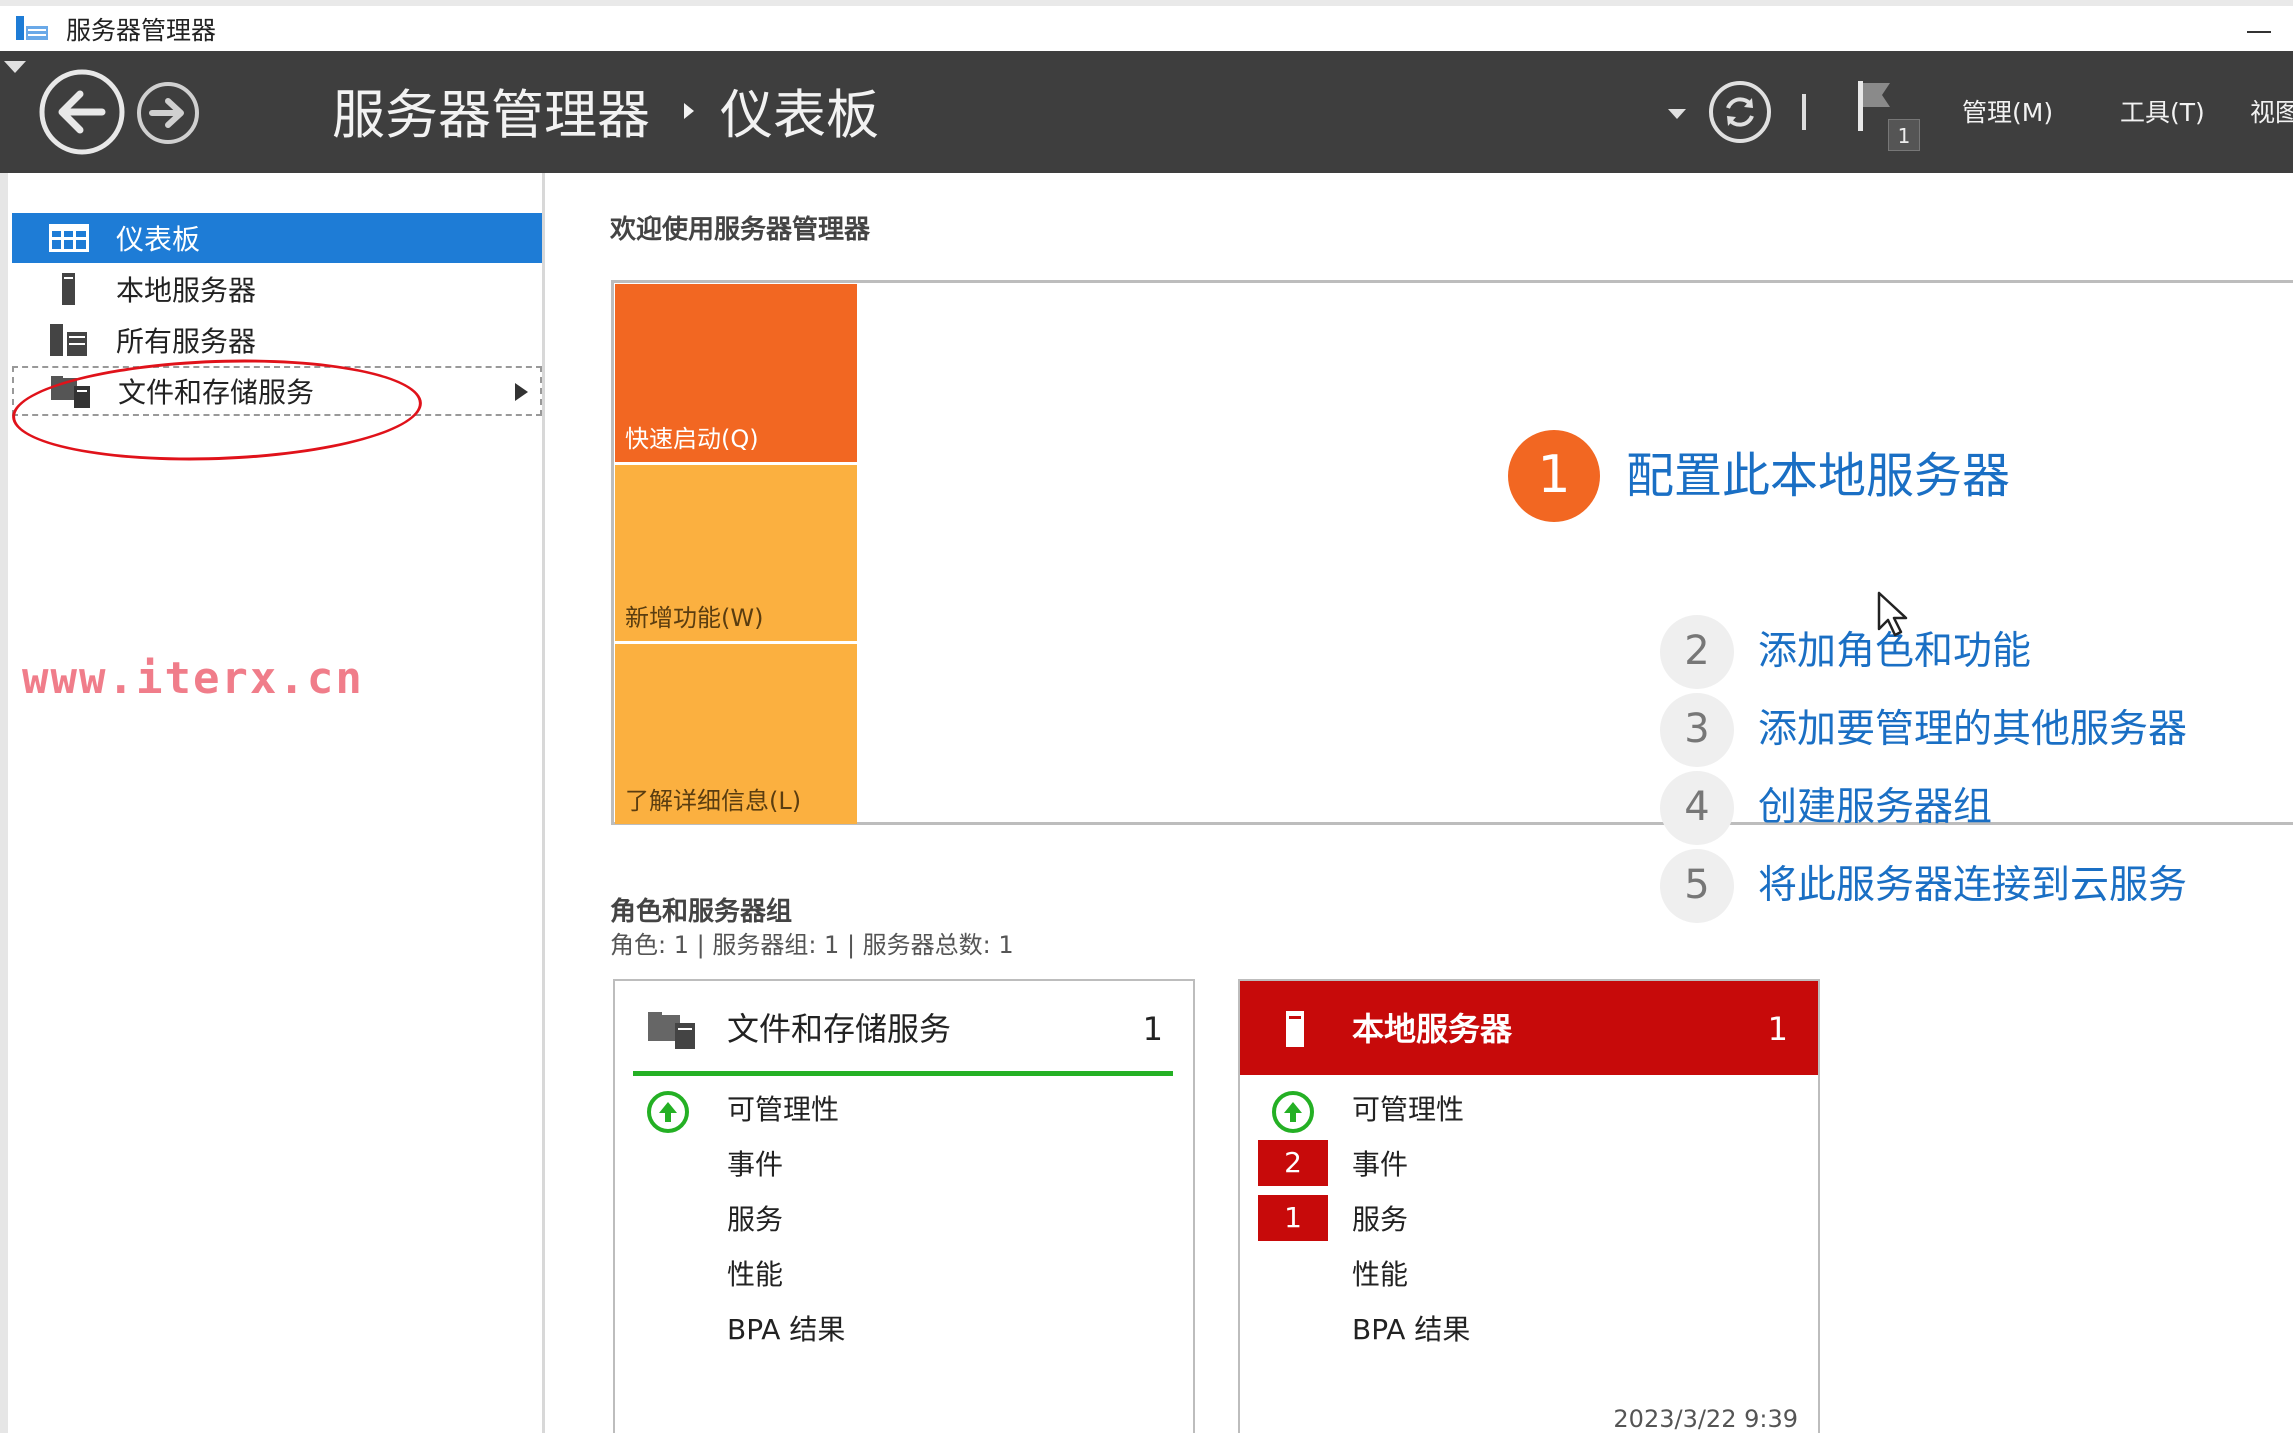 This screenshot has height=1433, width=2293. What do you see at coordinates (1904, 135) in the screenshot?
I see `notification-count-badge: 1` at bounding box center [1904, 135].